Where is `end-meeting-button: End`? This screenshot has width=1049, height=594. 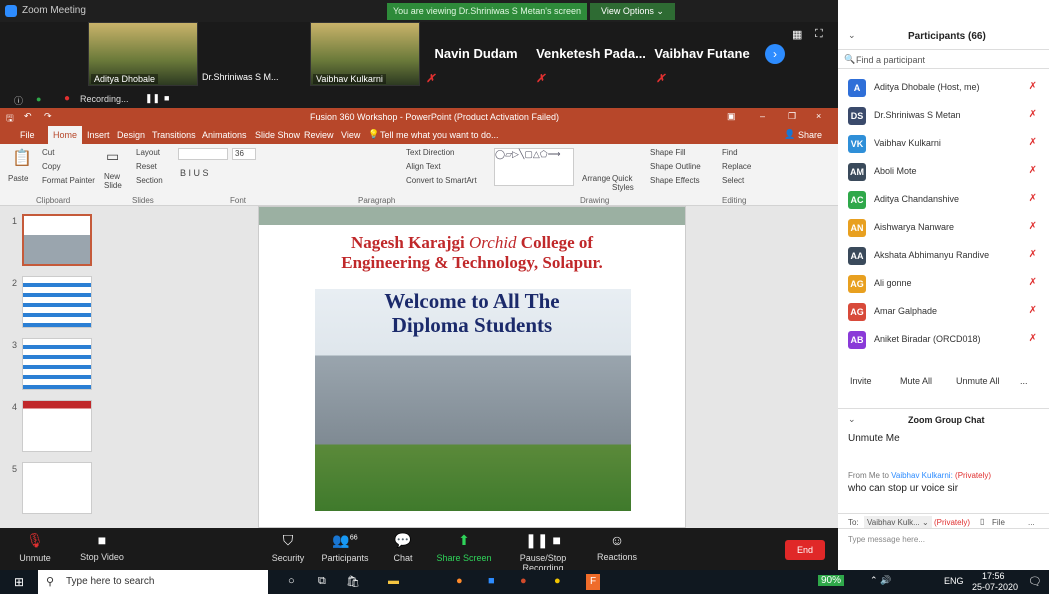 end-meeting-button: End is located at coordinates (805, 550).